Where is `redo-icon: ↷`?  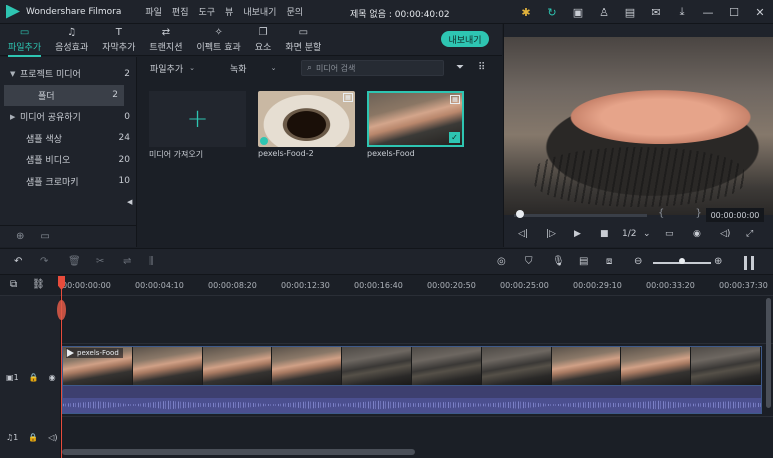
redo-icon: ↷ is located at coordinates (44, 261).